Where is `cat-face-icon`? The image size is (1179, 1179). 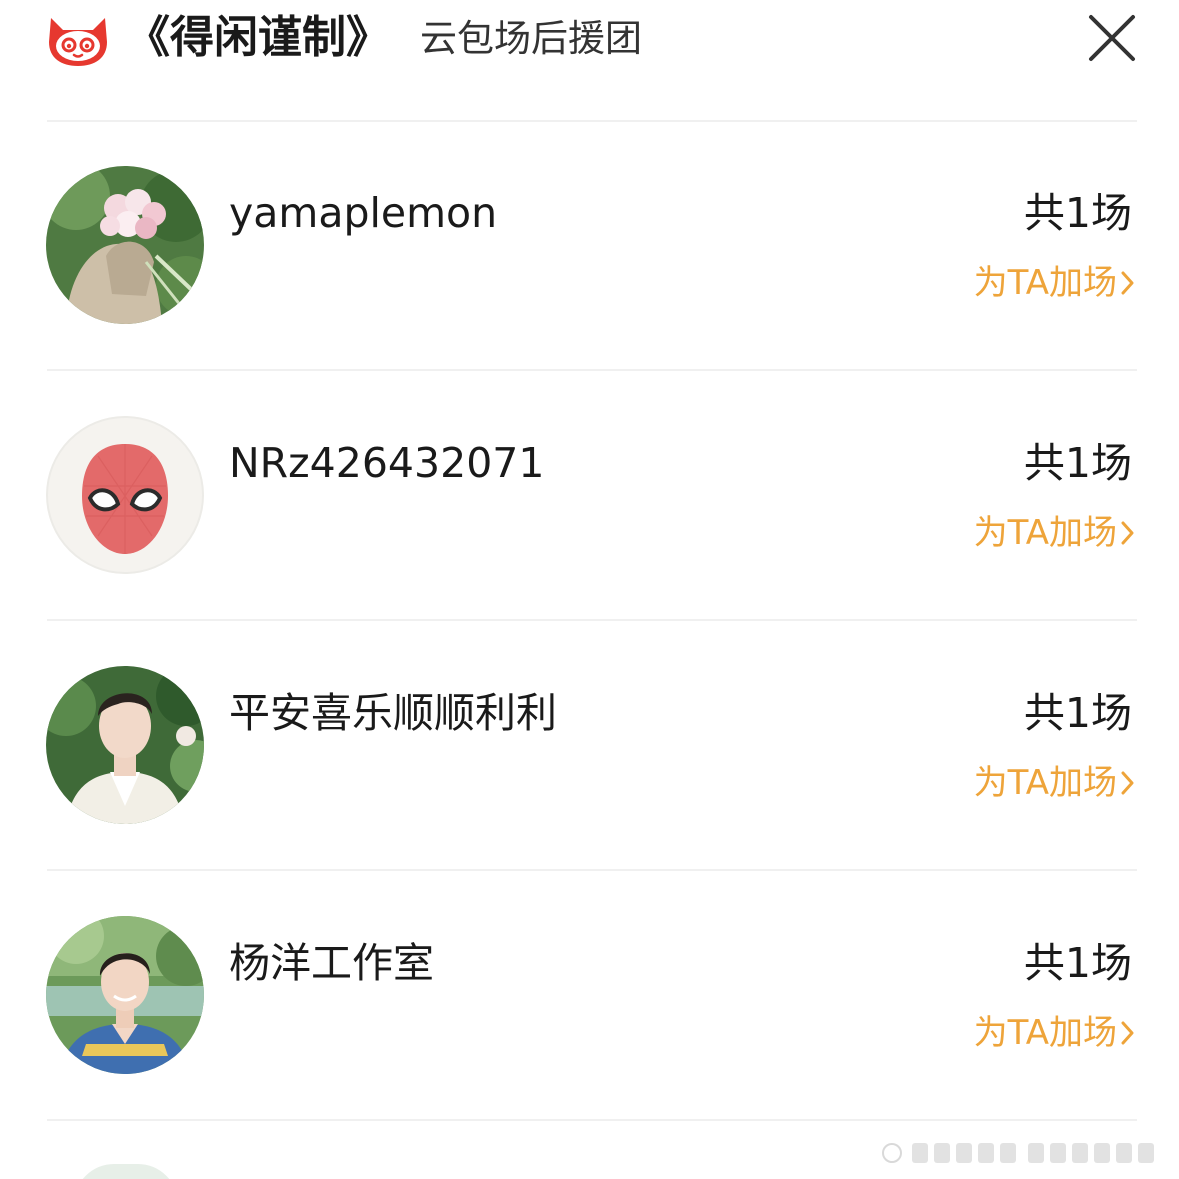
cat-face-icon is located at coordinates (78, 38).